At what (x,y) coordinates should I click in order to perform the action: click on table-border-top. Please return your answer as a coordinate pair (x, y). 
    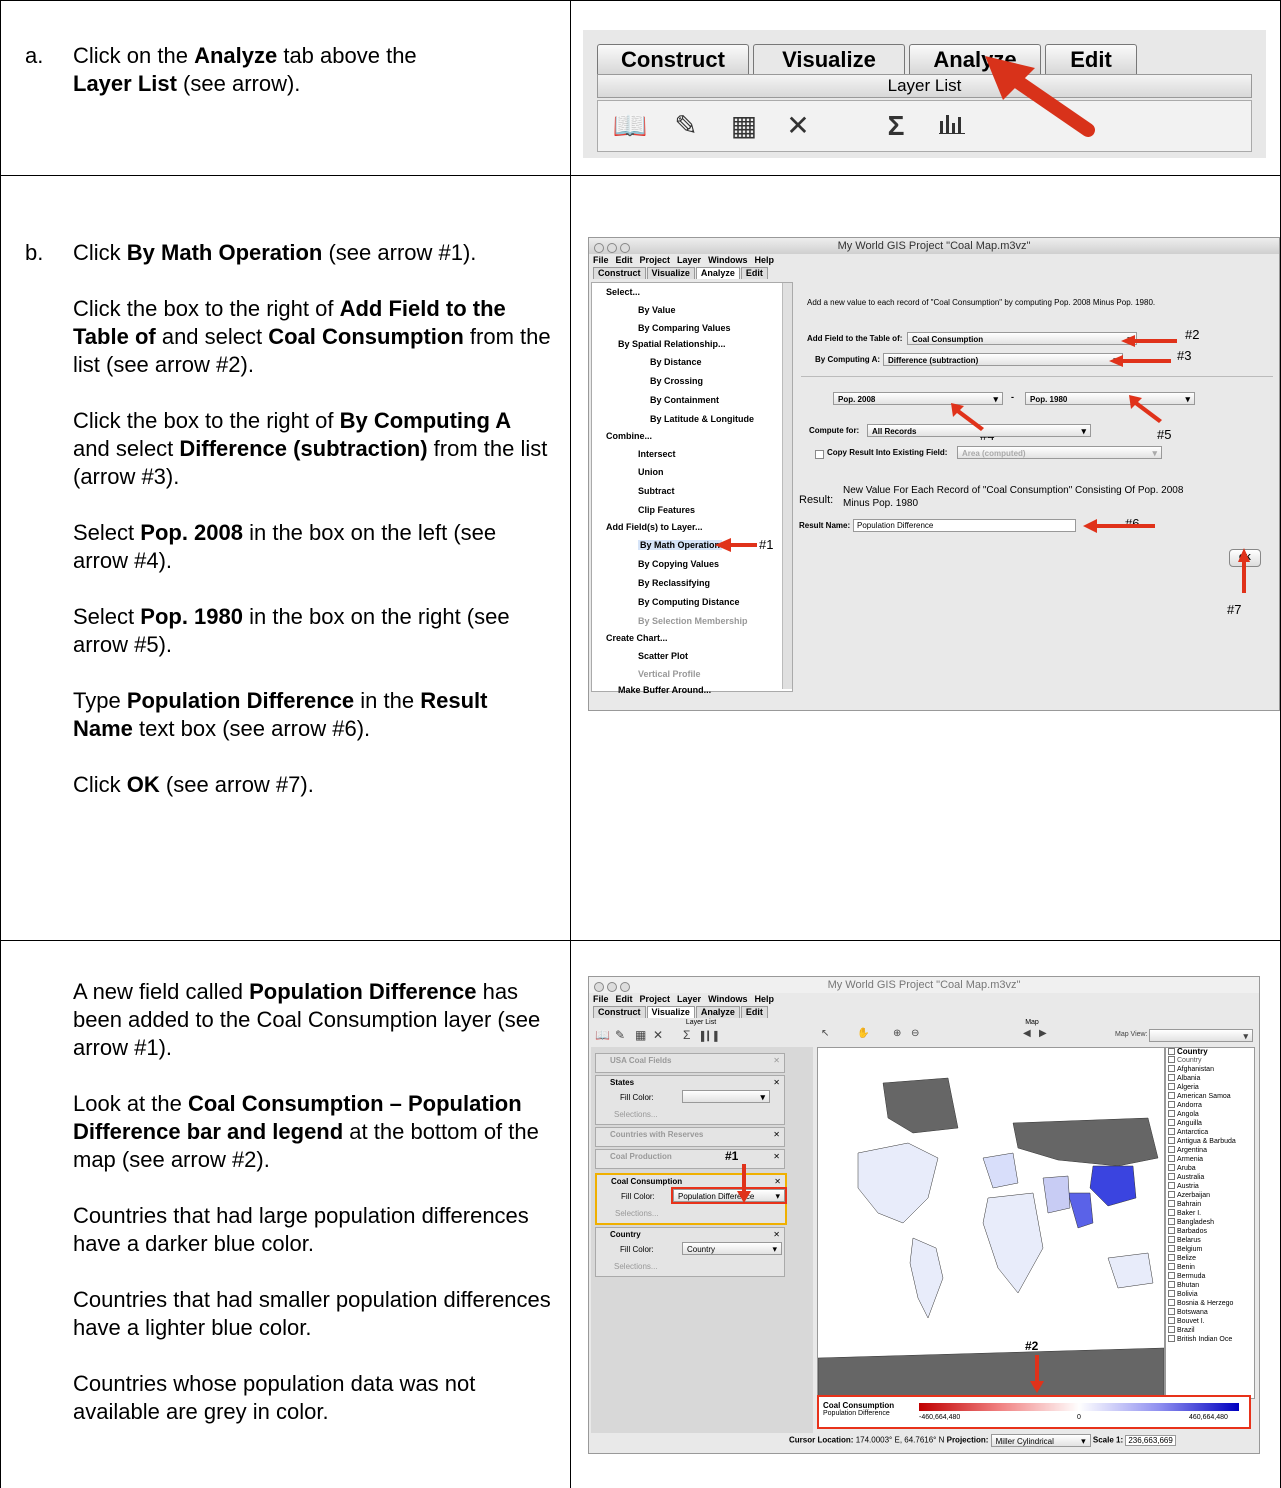
    Looking at the image, I should click on (640, 0).